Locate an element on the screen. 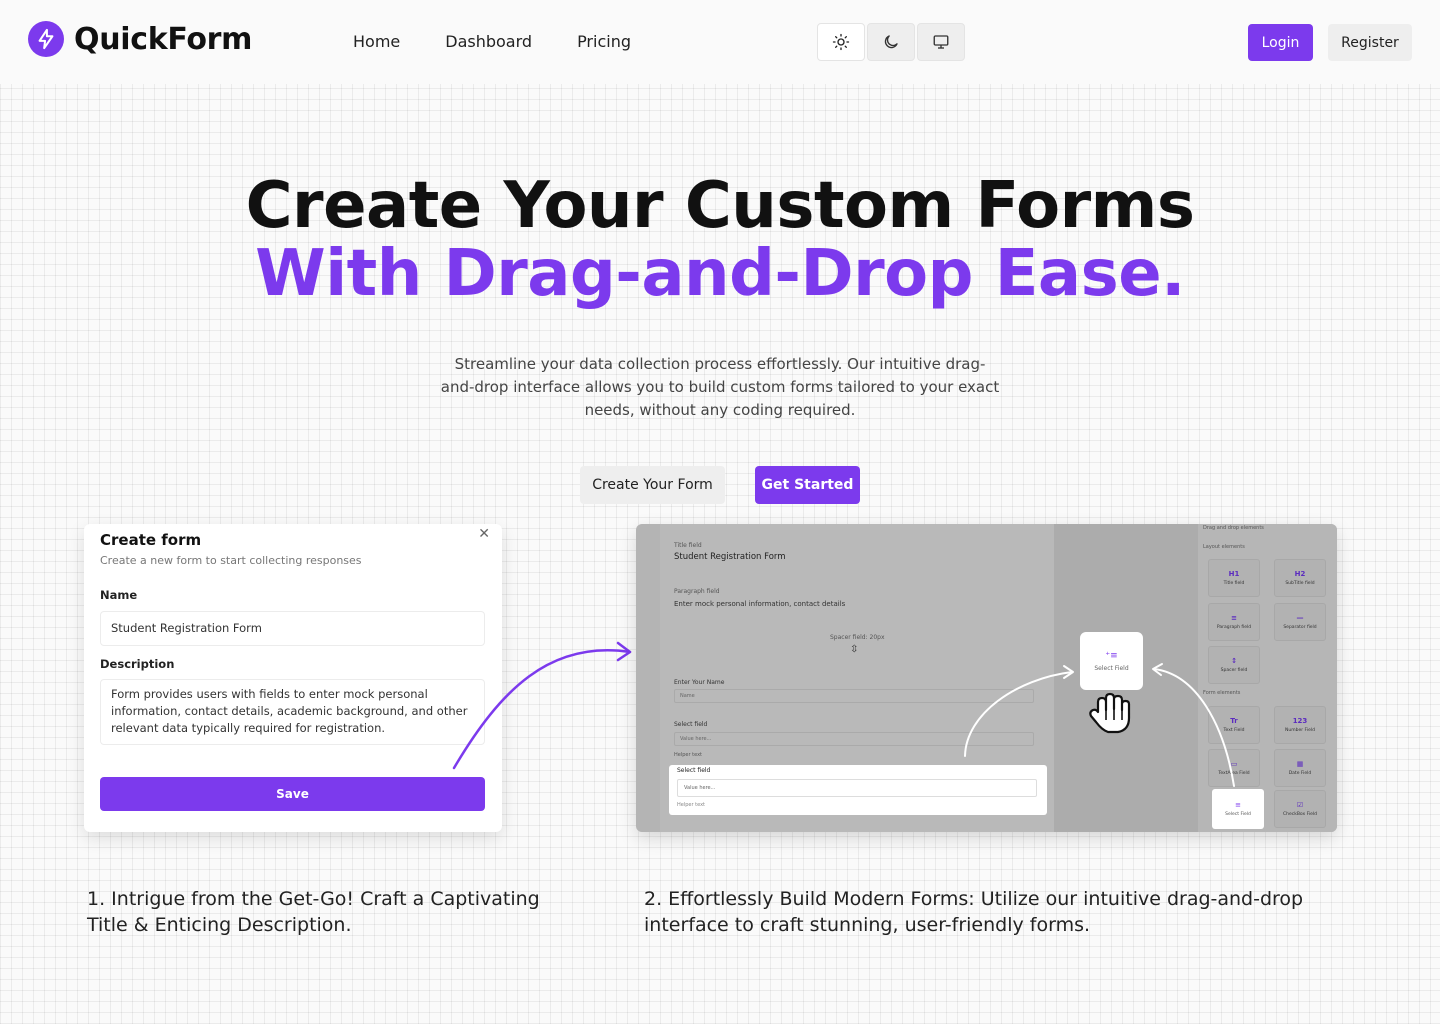 This screenshot has width=1440, height=1024. sun-icon is located at coordinates (841, 42).